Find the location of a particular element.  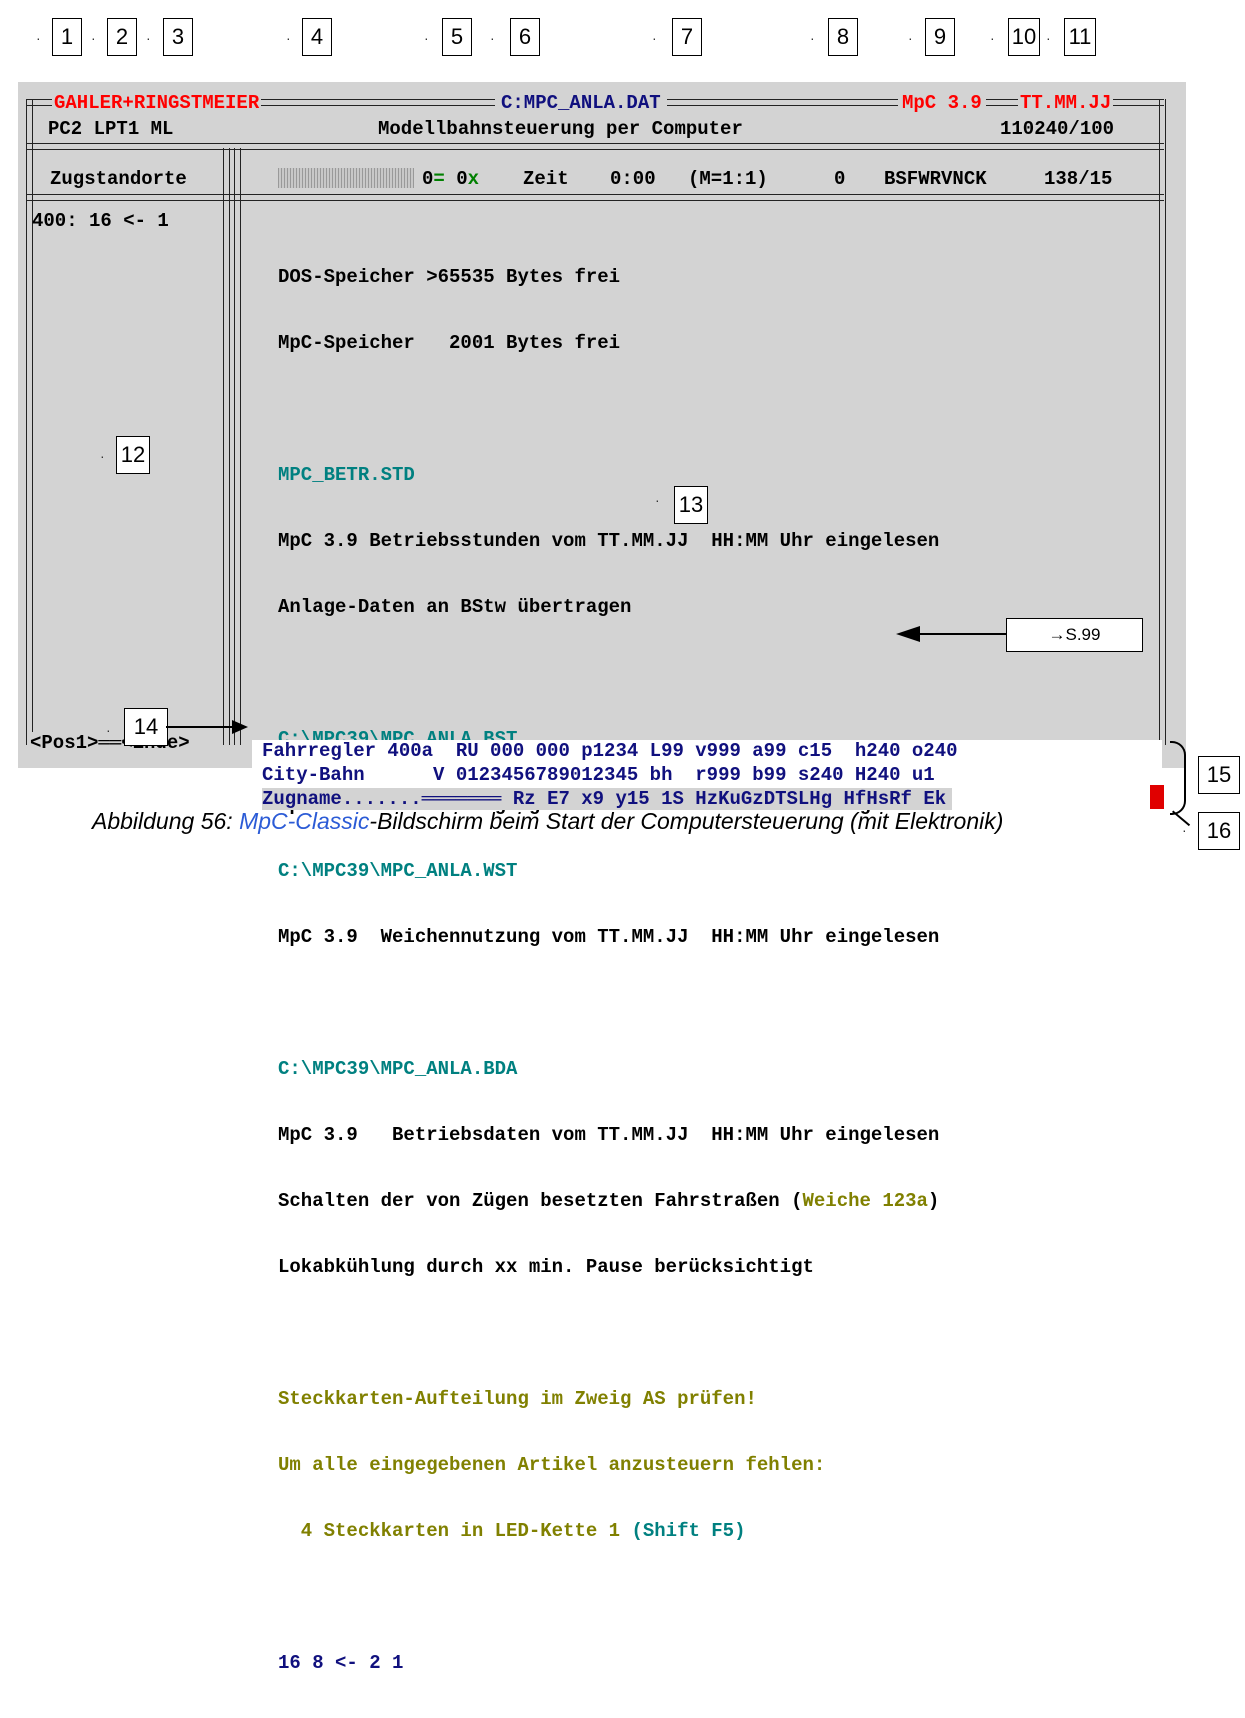

callout-4: 4 is located at coordinates (317, 37).